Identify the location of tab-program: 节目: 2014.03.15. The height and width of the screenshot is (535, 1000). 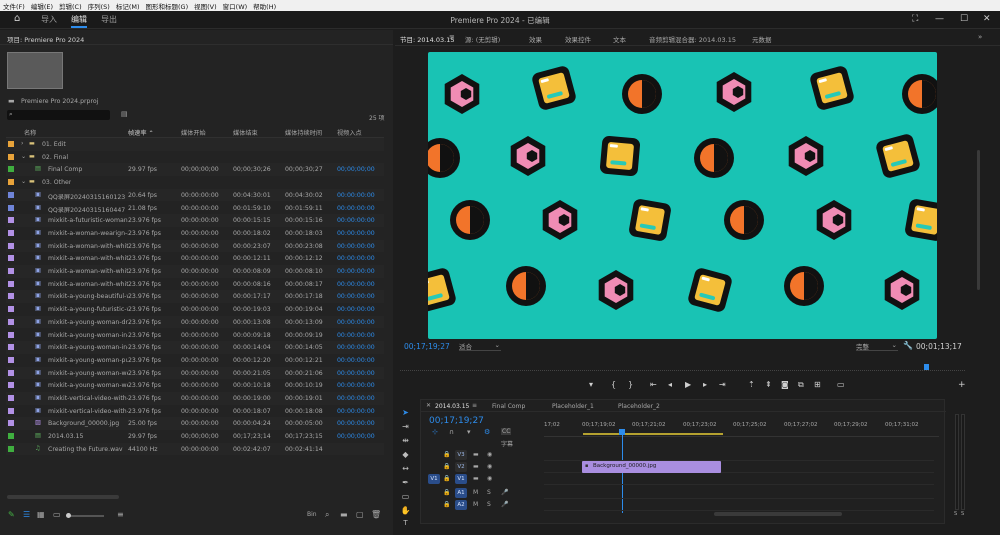
(427, 39).